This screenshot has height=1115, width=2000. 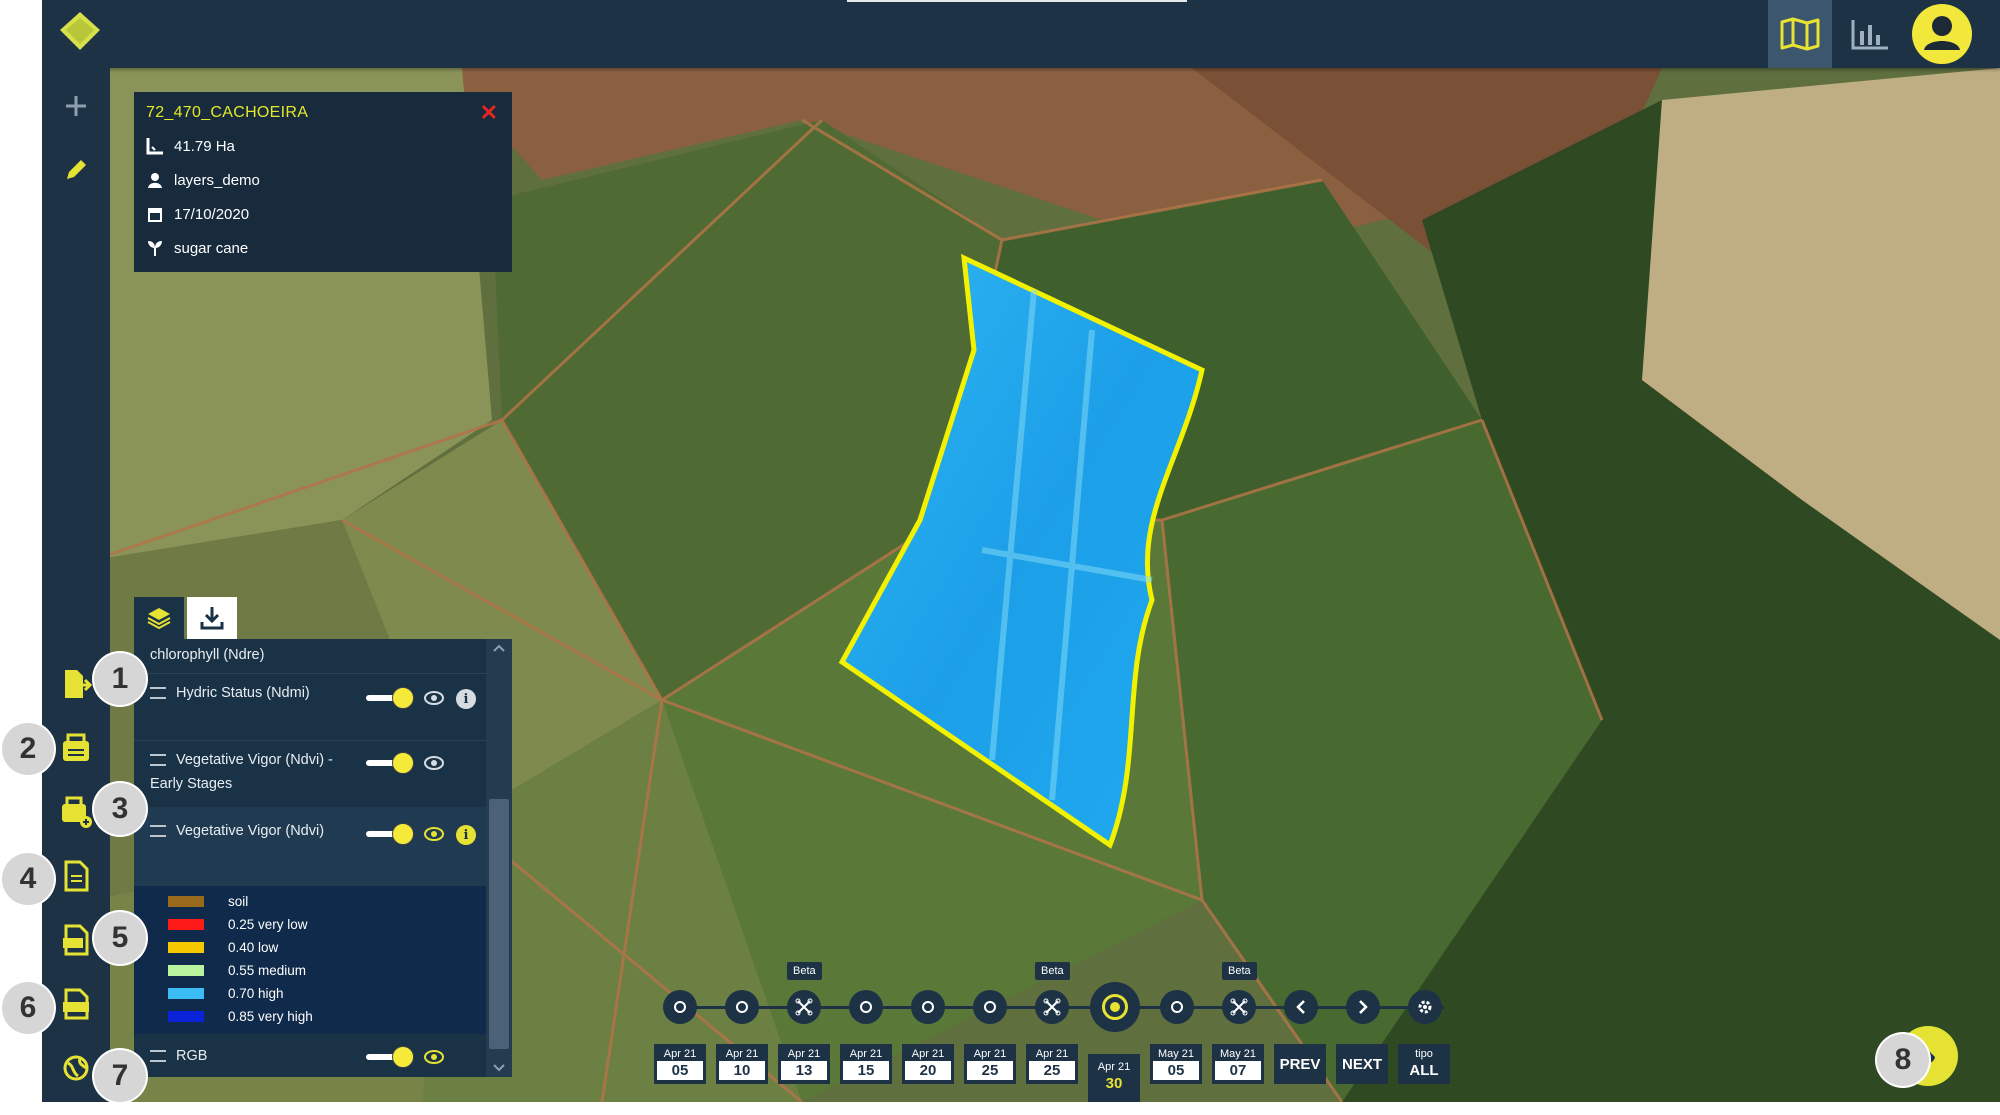 I want to click on globe-button, so click(x=76, y=1068).